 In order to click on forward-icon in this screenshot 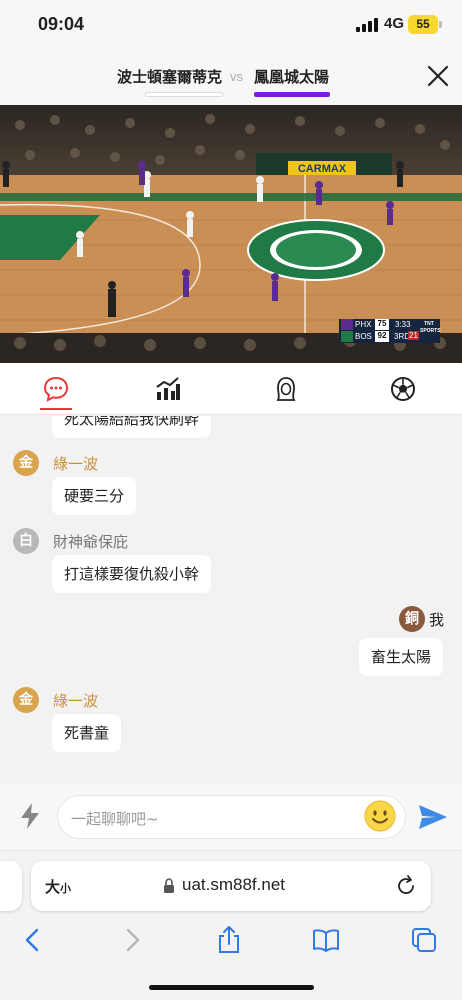, I will do `click(132, 940)`.